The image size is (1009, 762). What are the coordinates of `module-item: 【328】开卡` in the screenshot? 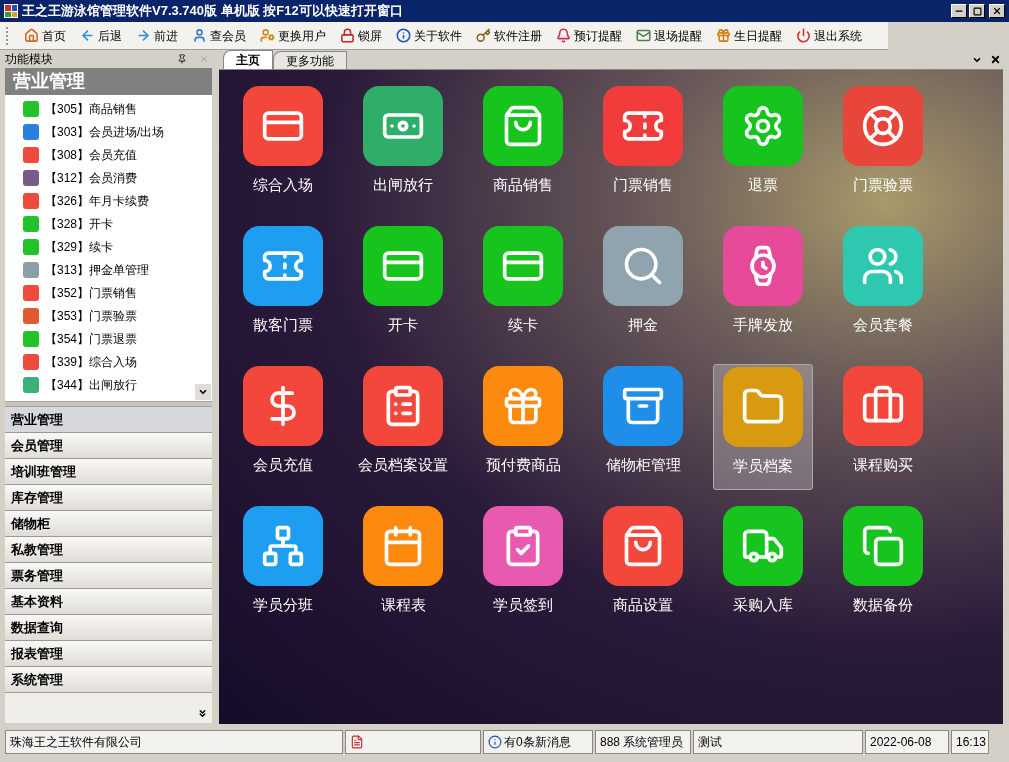 It's located at (108, 223).